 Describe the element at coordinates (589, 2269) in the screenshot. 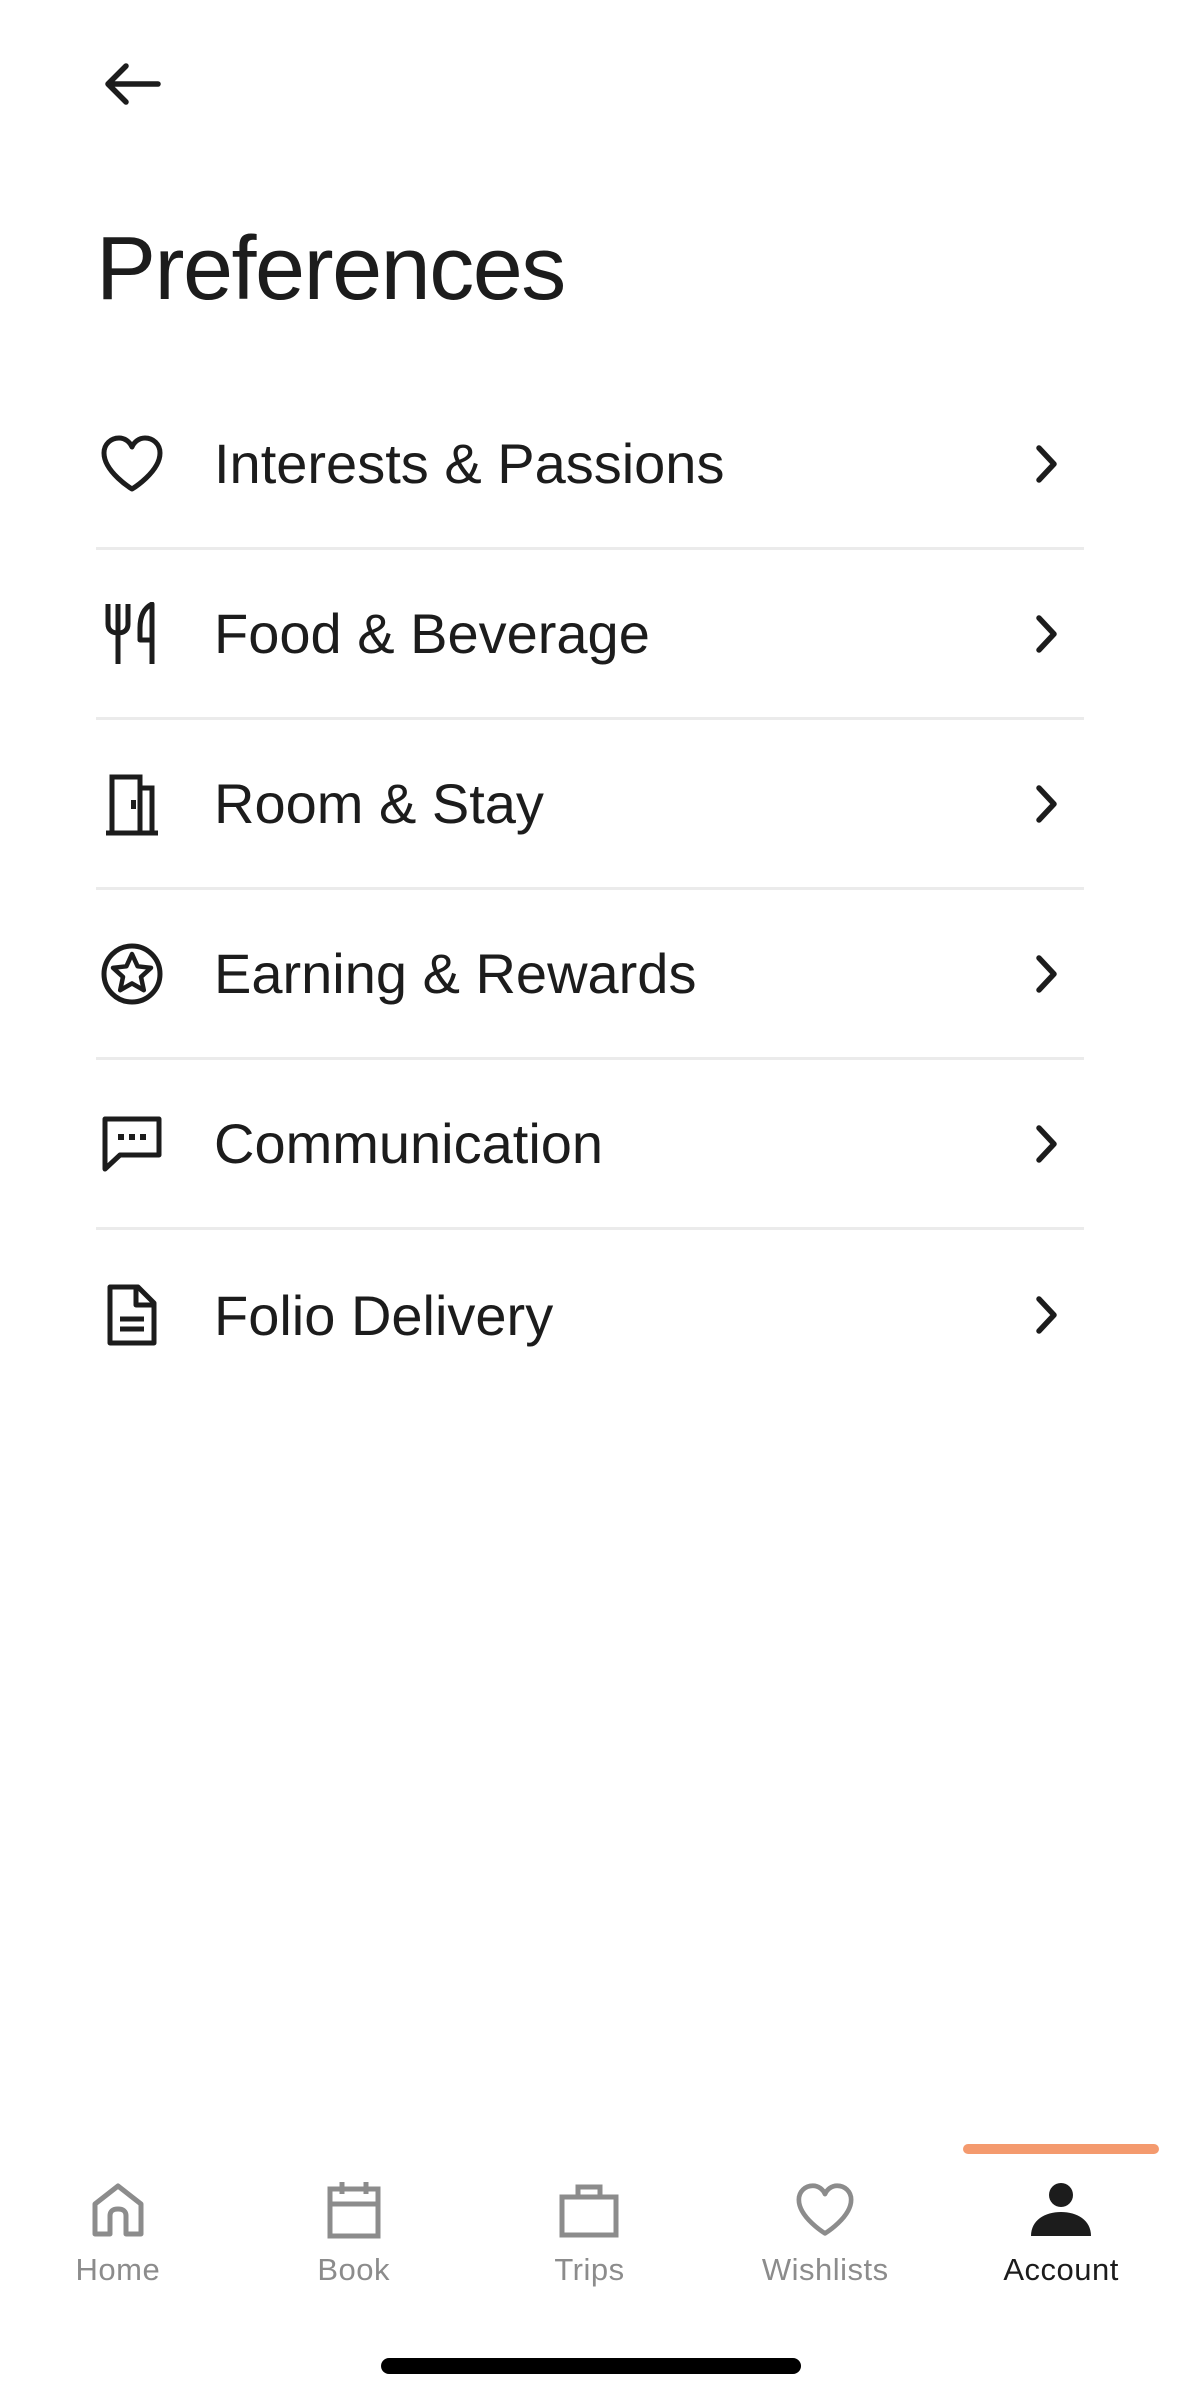

I see `tab-label: Trips` at that location.